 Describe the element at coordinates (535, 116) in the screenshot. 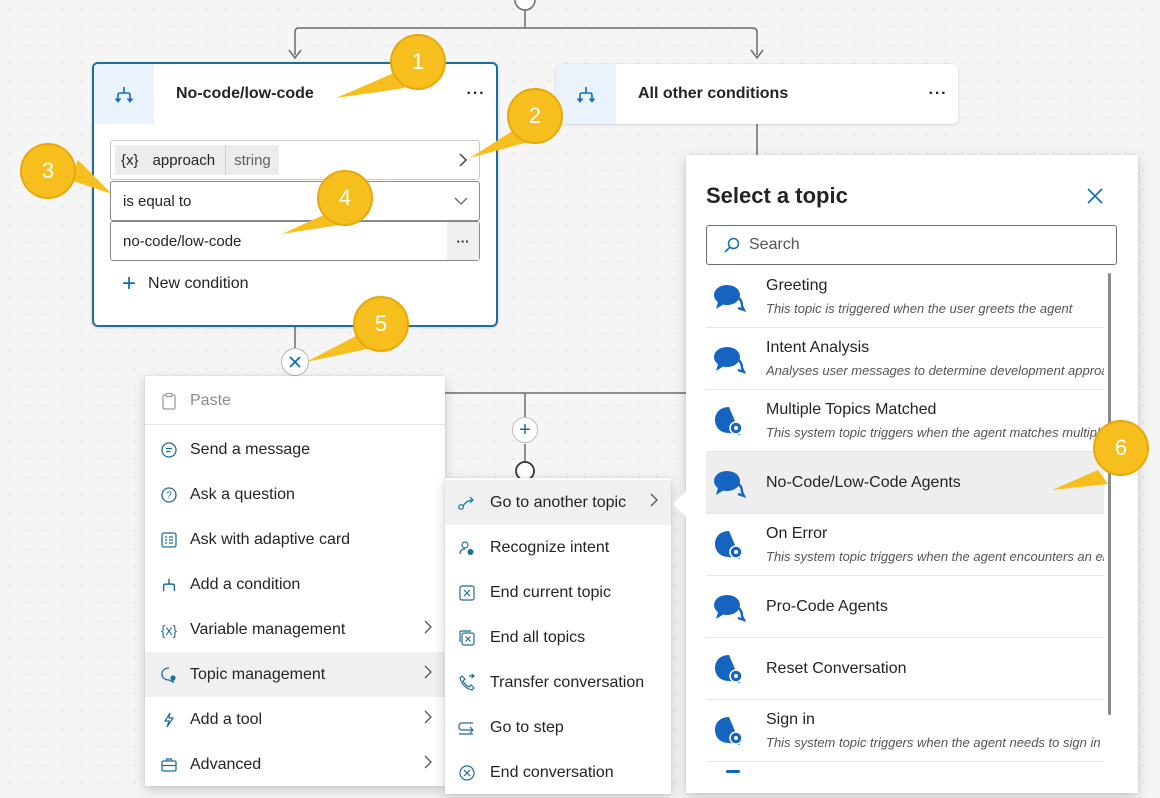

I see `callout-badge: 2` at that location.